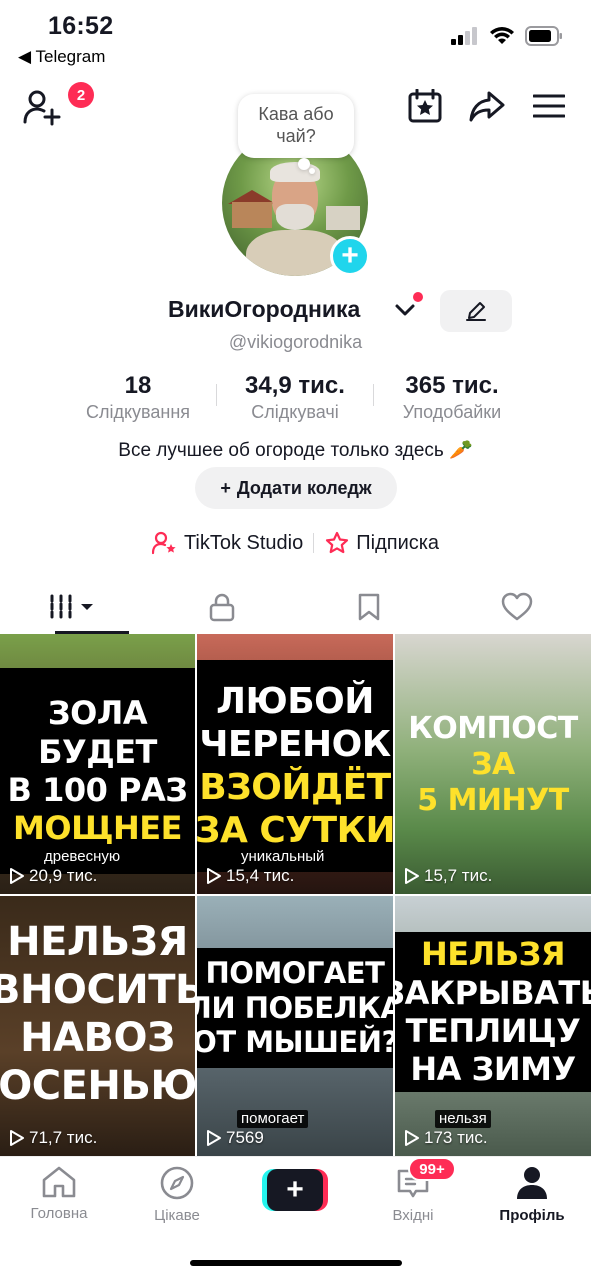 This screenshot has height=1280, width=591. What do you see at coordinates (517, 607) in the screenshot?
I see `tab-liked` at bounding box center [517, 607].